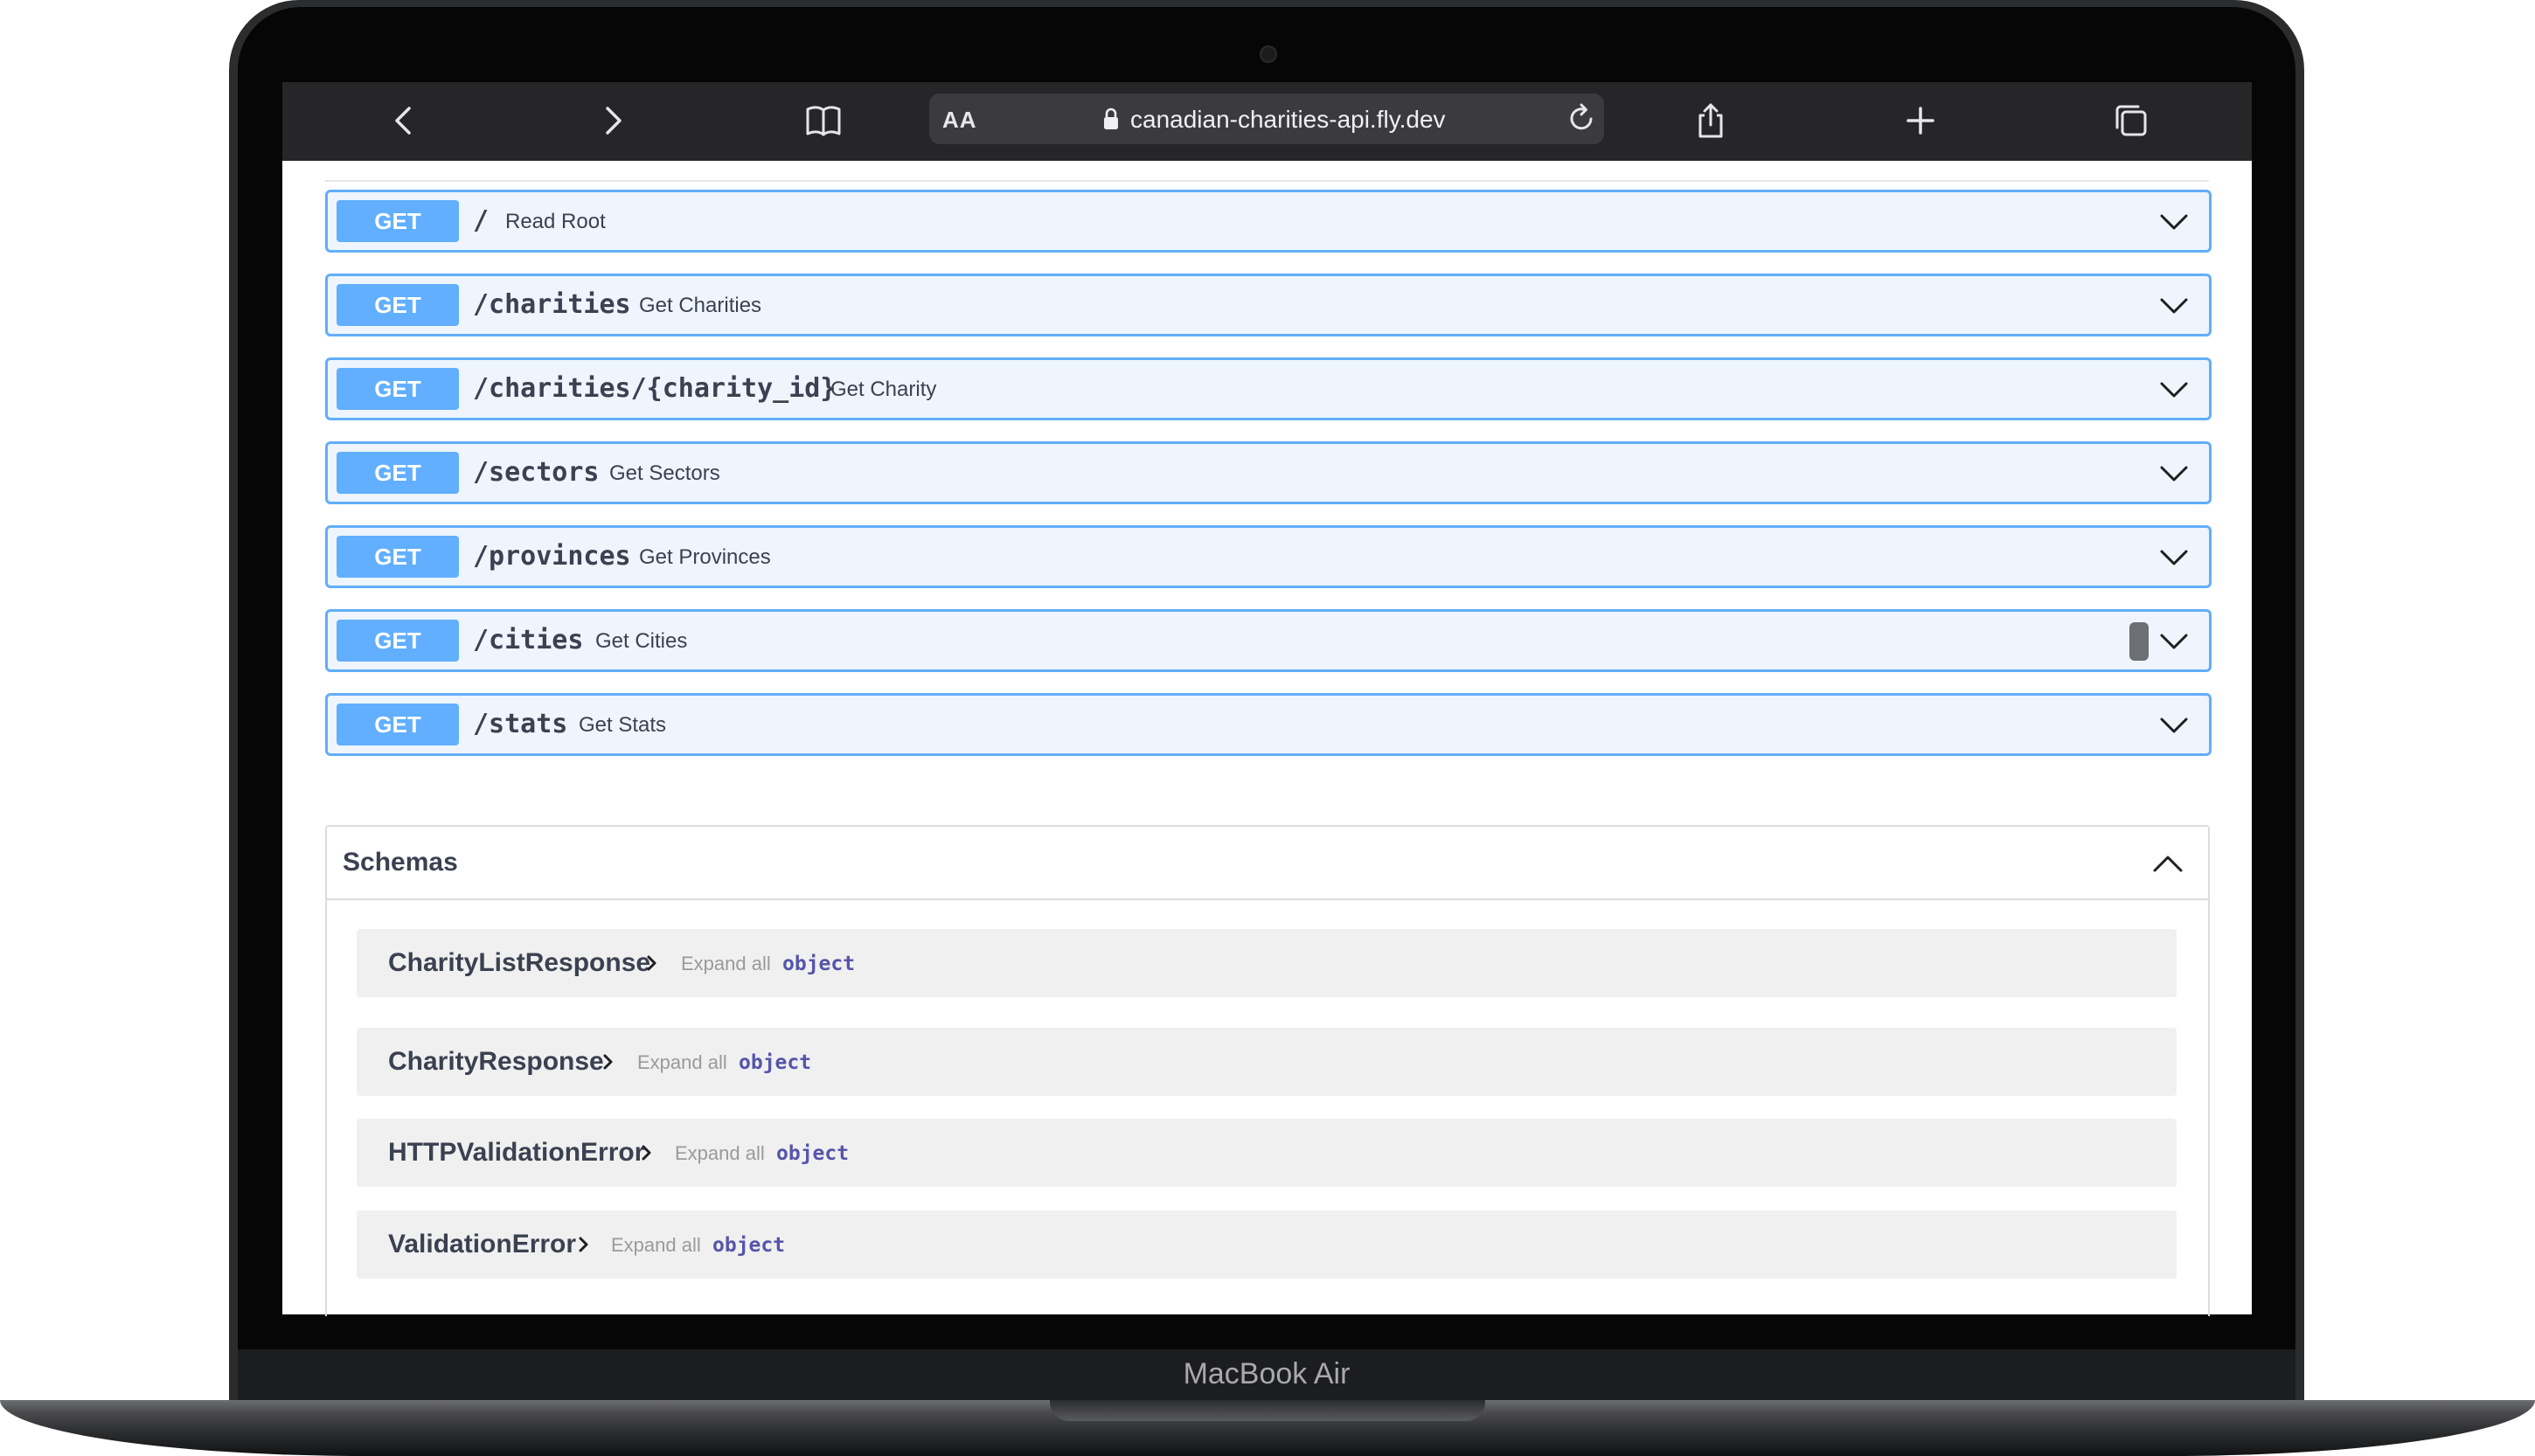 This screenshot has width=2535, height=1456. What do you see at coordinates (2167, 863) in the screenshot?
I see `chevron-up-icon` at bounding box center [2167, 863].